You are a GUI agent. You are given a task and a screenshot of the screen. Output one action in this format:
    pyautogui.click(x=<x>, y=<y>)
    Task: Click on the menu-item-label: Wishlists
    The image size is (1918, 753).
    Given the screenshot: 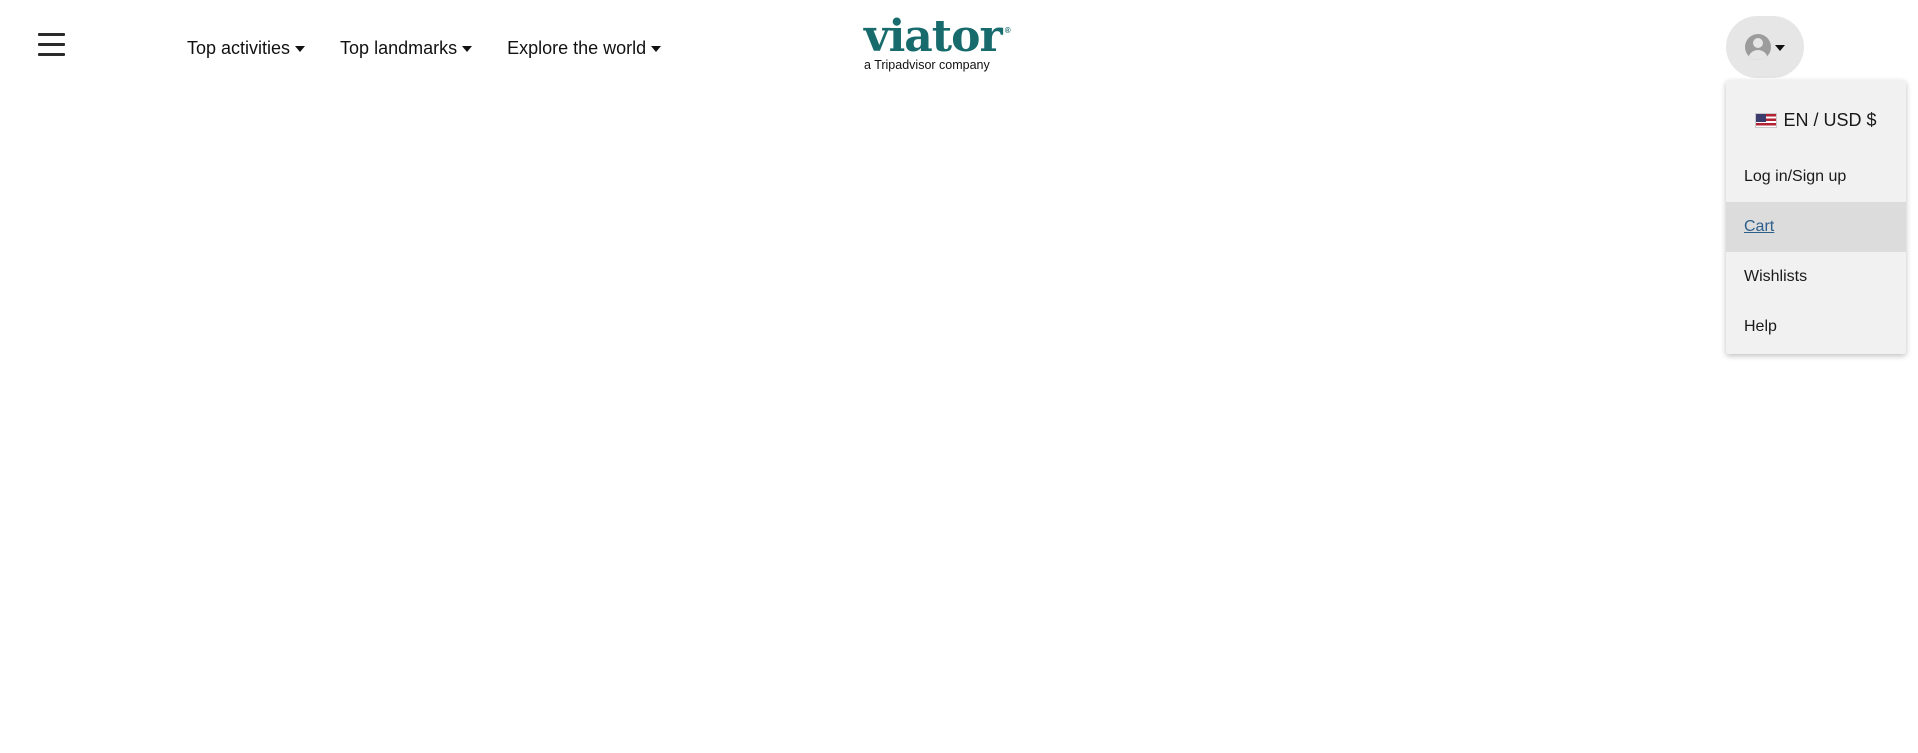 What is the action you would take?
    pyautogui.click(x=1776, y=276)
    